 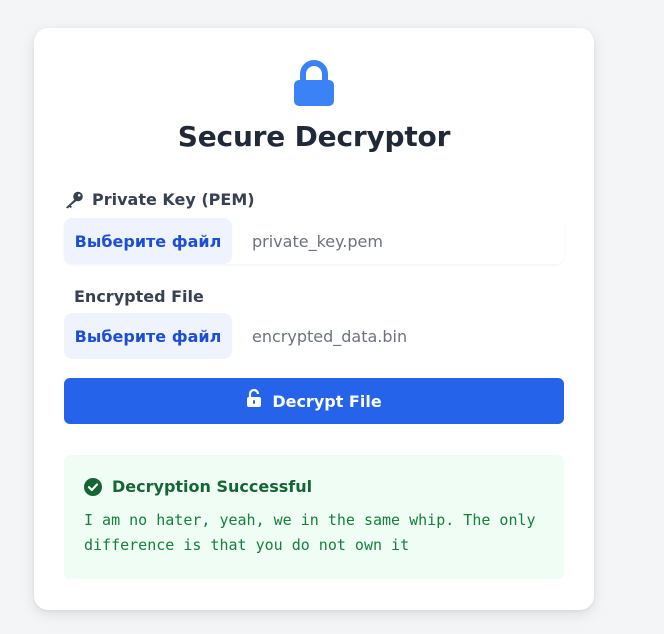 I want to click on result-header: Decryption Successful, so click(x=314, y=486).